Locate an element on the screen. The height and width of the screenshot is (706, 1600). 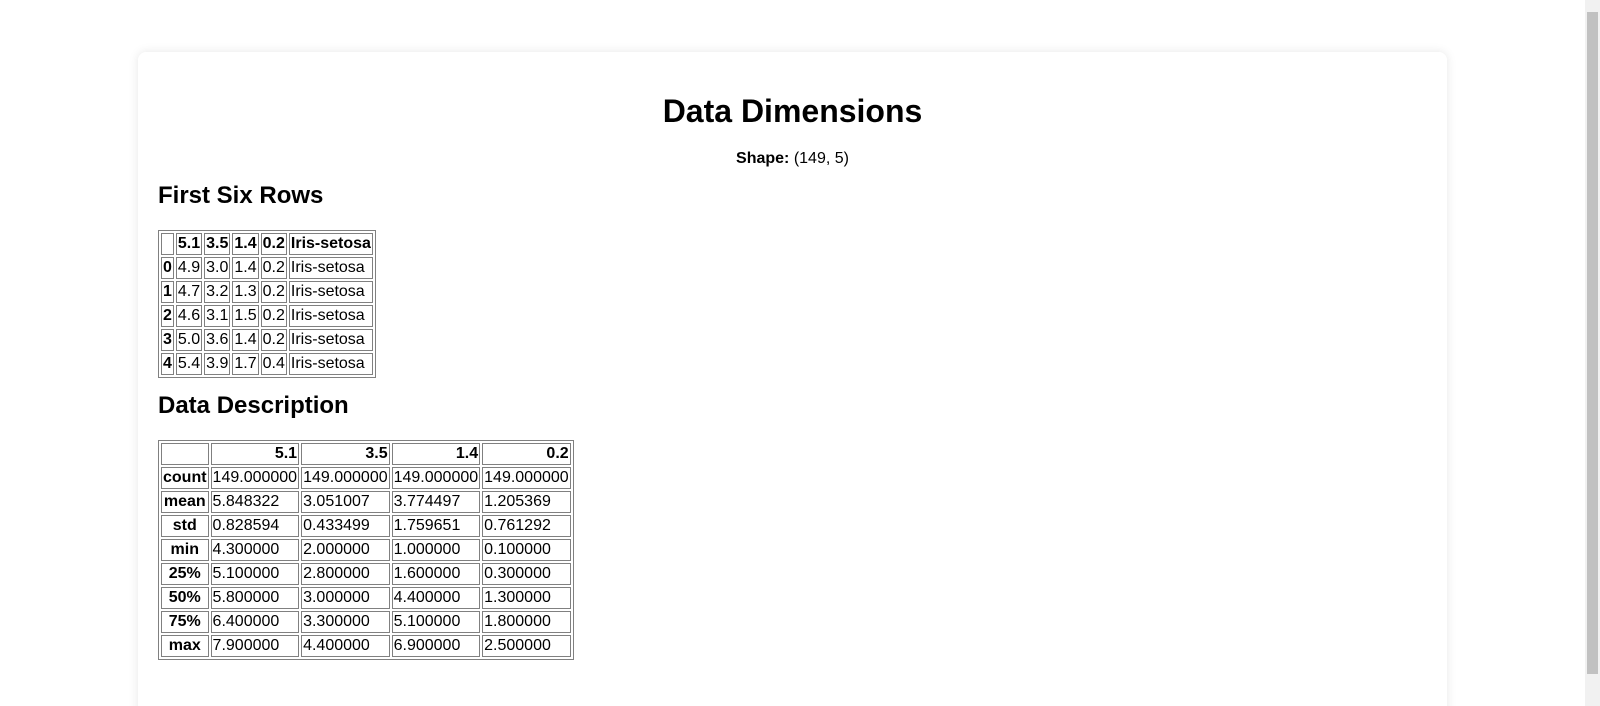
table-cell: 3.051007 is located at coordinates (345, 502).